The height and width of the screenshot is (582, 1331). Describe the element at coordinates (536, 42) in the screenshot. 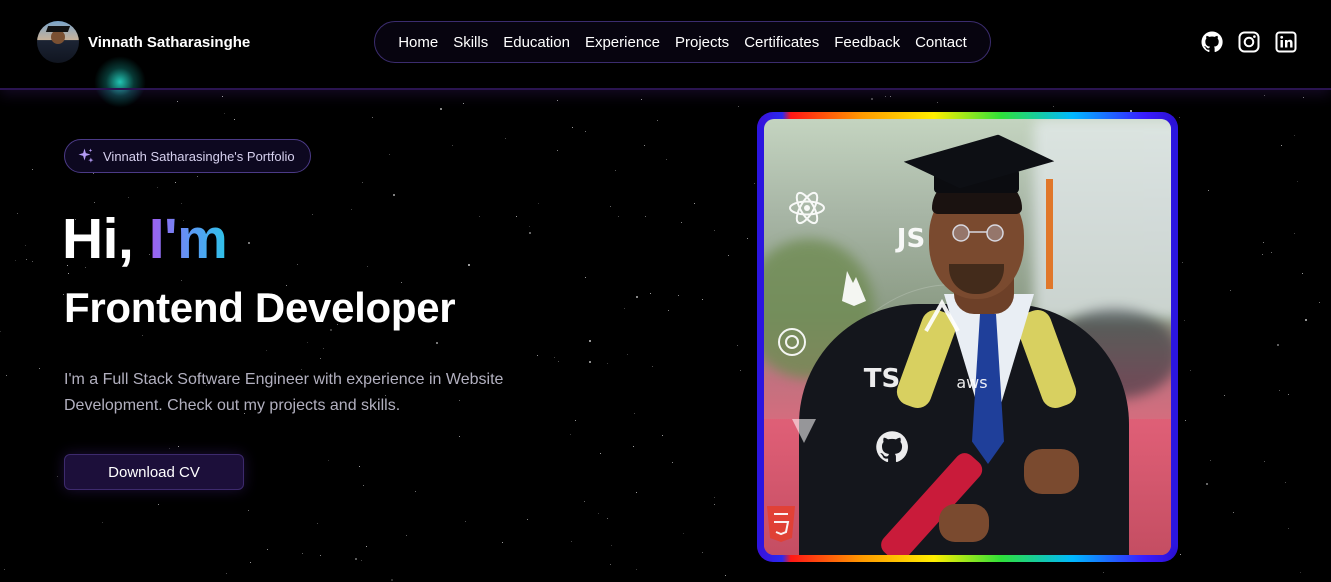

I see `nav-education: Education` at that location.